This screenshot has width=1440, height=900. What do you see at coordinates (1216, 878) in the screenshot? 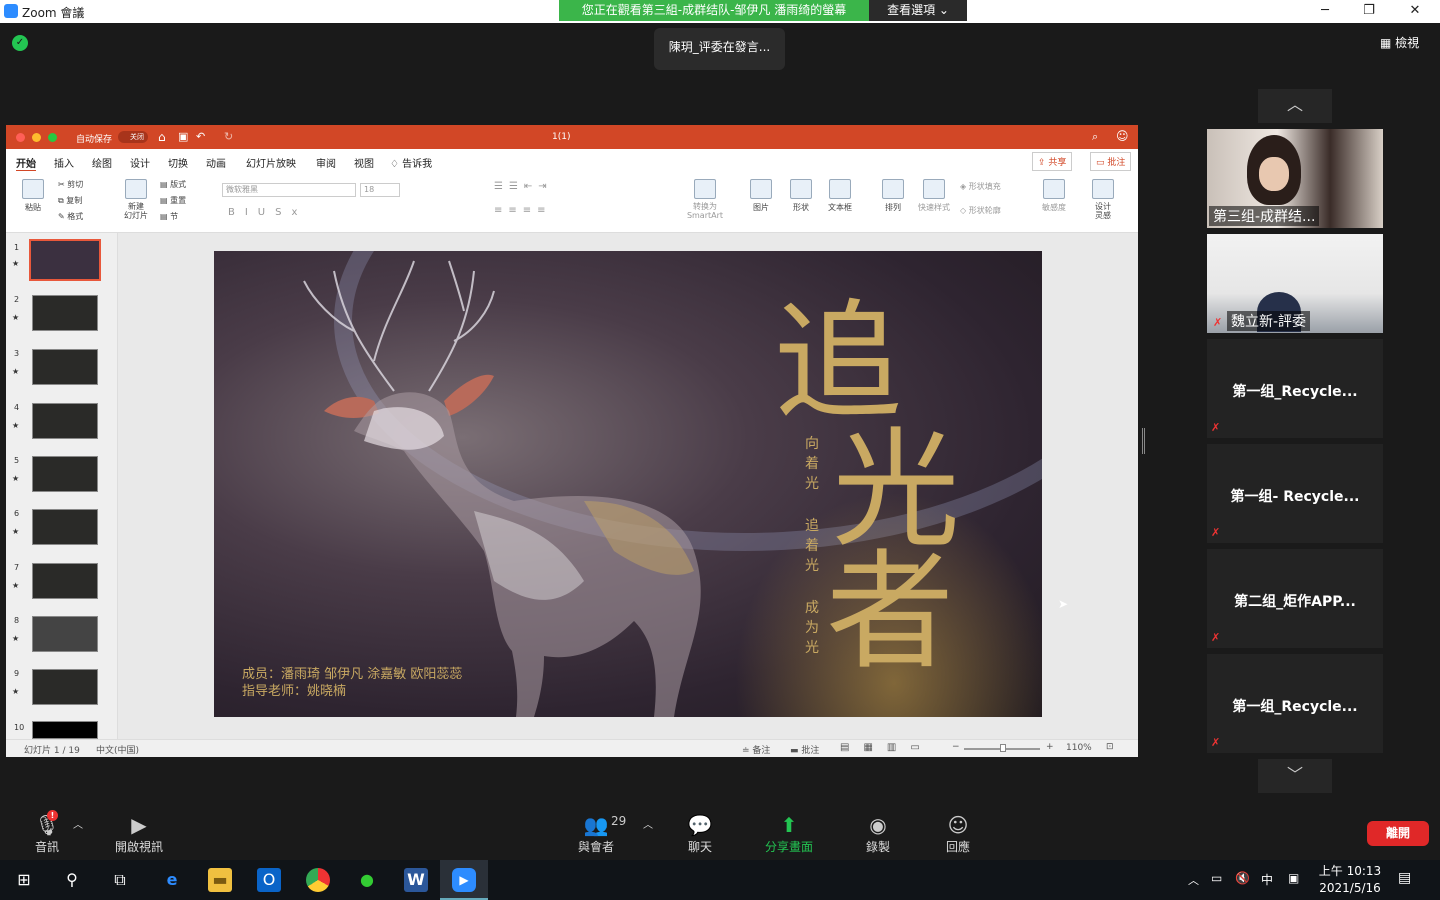
I see `network-icon: ▭` at bounding box center [1216, 878].